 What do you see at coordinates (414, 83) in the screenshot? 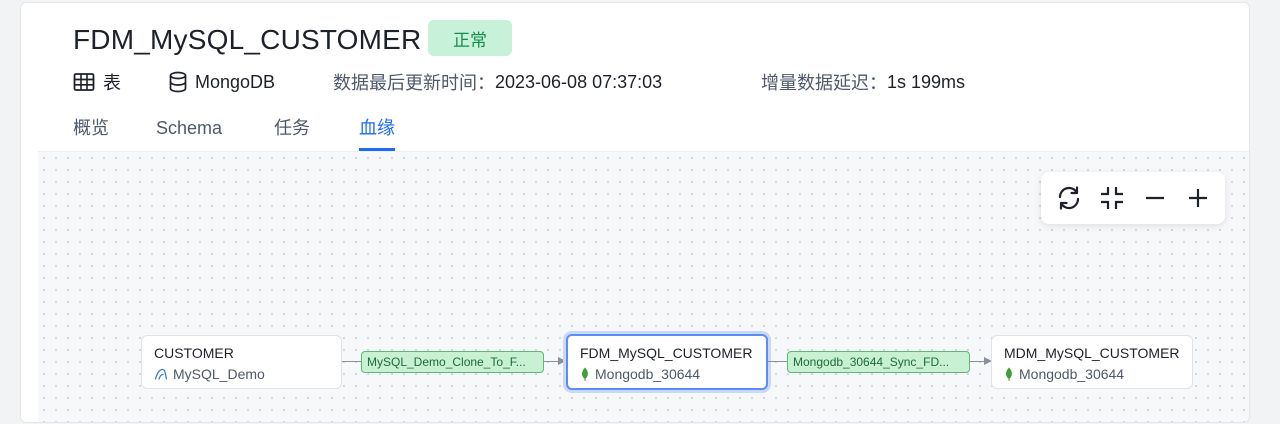
I see `last-update-label: 数据最后更新时间：` at bounding box center [414, 83].